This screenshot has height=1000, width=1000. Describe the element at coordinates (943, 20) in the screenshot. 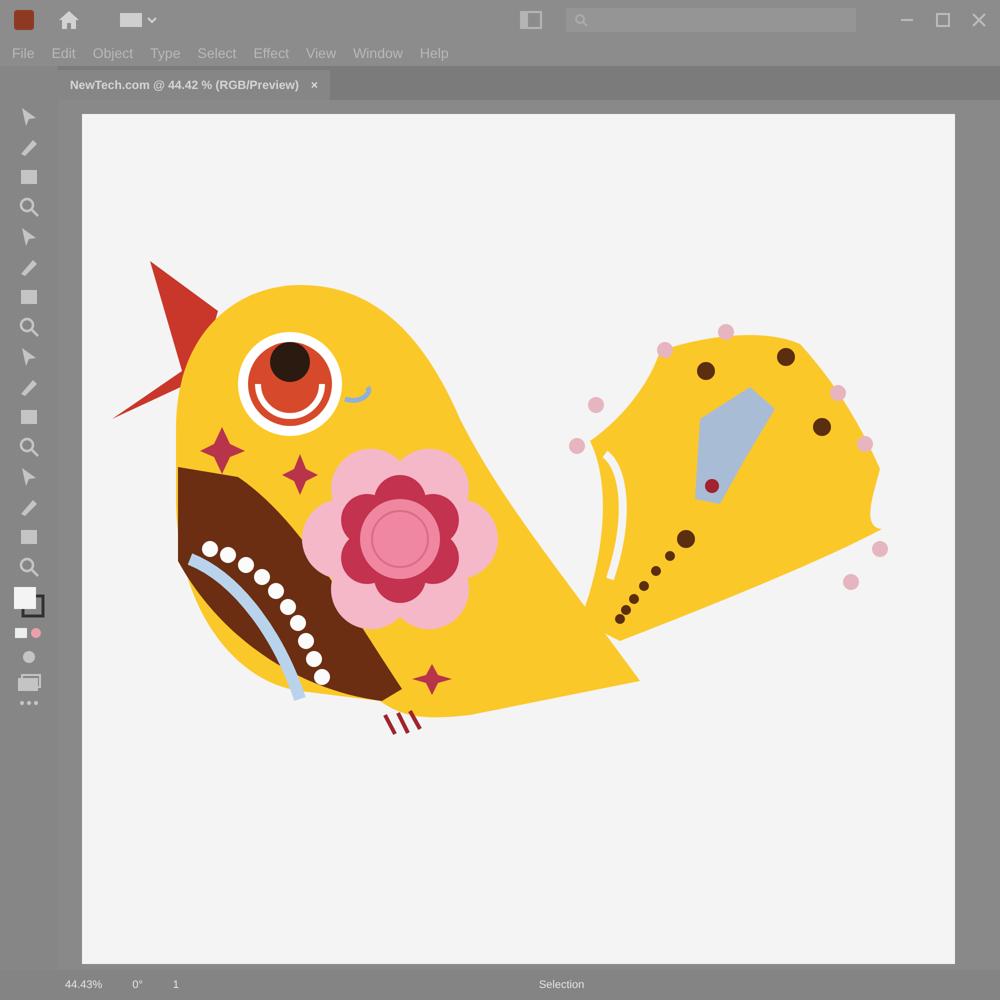

I see `maximize-icon` at that location.